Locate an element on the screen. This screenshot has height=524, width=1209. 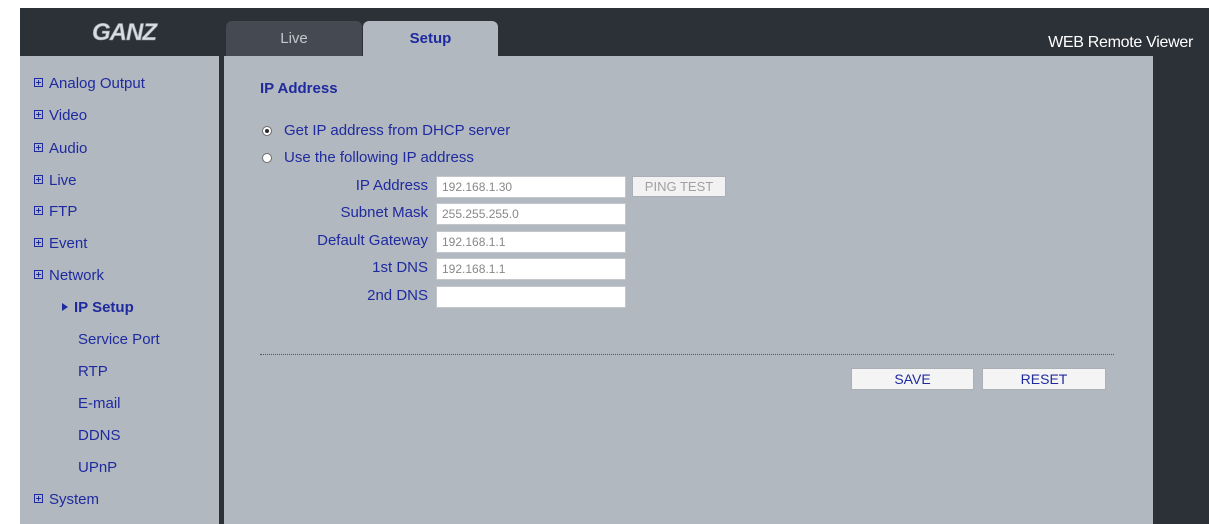
dns2-label: 2nd DNS is located at coordinates (397, 295).